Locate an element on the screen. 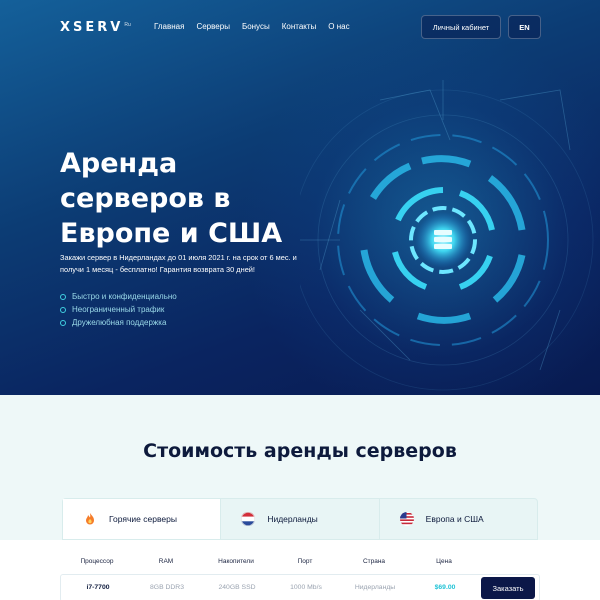  nav-item-contacts: Контакты is located at coordinates (299, 26).